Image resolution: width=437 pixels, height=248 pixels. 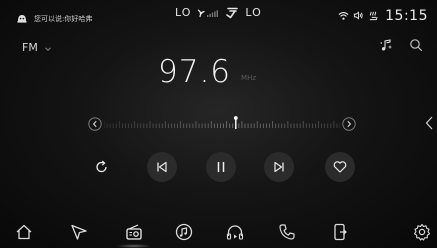 I want to click on home-icon, so click(x=24, y=232).